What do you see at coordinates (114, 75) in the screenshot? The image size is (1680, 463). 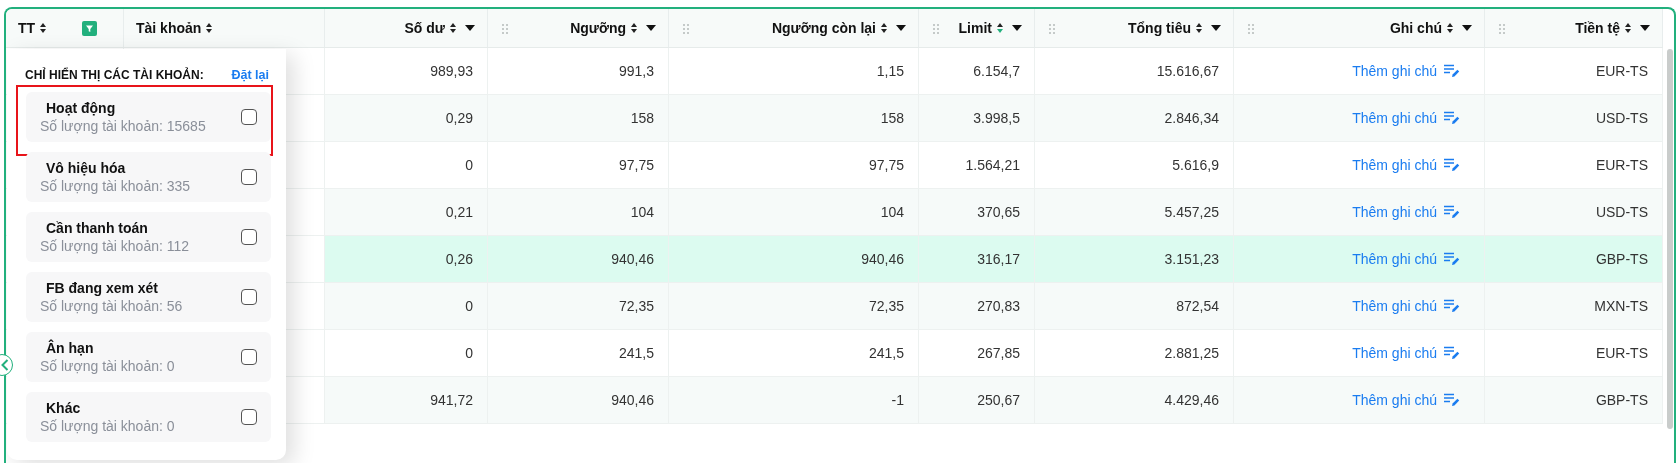 I see `filter-title: CHỈ HIỂN THỊ CÁC TÀI KHOẢN:` at bounding box center [114, 75].